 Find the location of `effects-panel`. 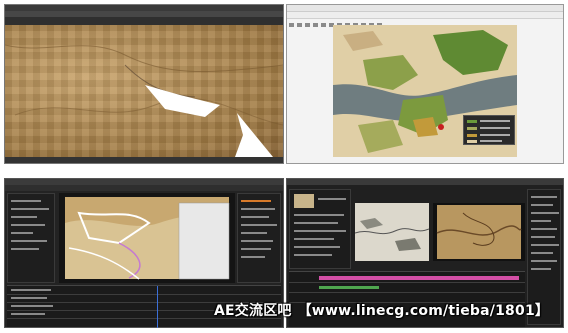

effects-panel is located at coordinates (259, 238).